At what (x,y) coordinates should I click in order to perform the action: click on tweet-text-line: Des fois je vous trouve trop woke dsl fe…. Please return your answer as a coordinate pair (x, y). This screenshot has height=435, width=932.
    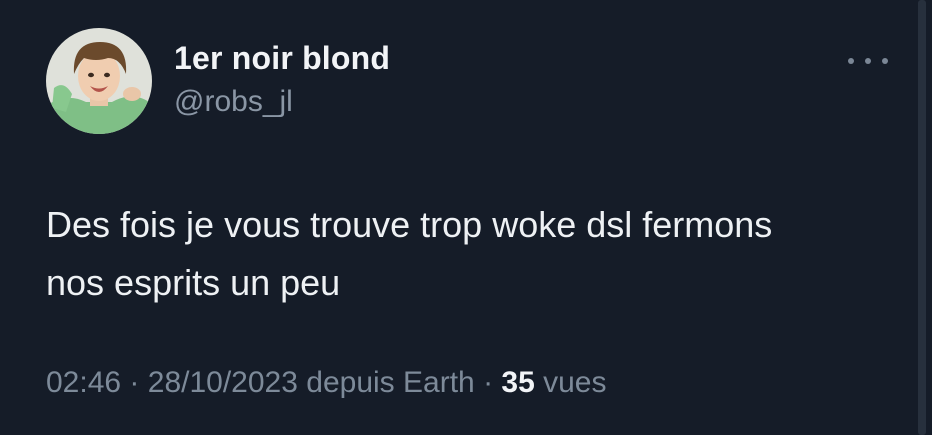
    Looking at the image, I should click on (409, 224).